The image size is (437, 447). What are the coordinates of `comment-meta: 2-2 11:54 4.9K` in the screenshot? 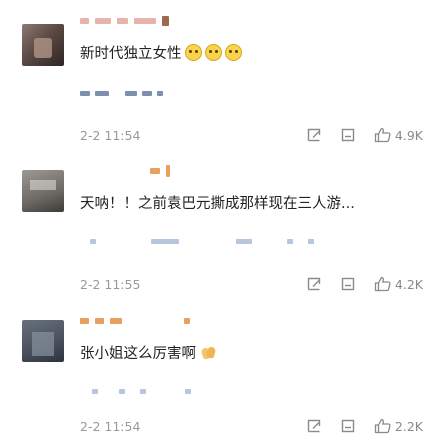 It's located at (251, 135).